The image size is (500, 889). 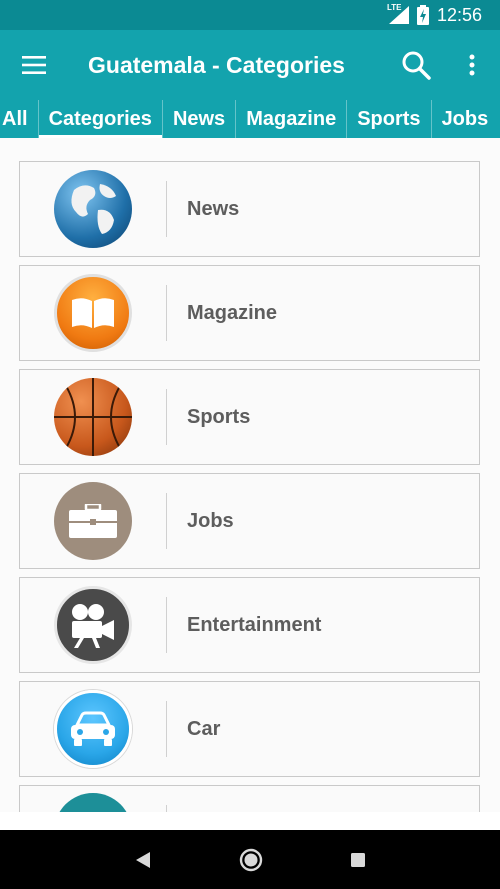 I want to click on category-card-partial, so click(x=249, y=798).